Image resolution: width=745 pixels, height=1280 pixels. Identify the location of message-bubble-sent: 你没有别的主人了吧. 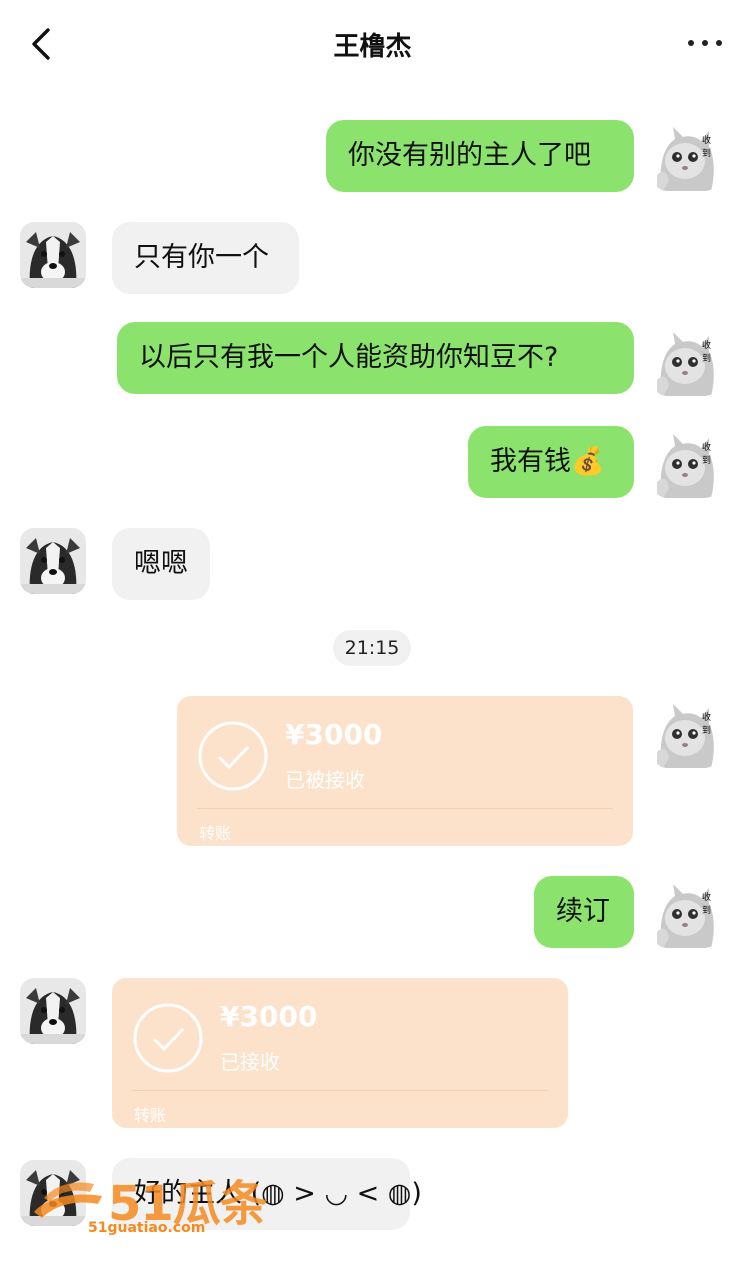
(480, 156).